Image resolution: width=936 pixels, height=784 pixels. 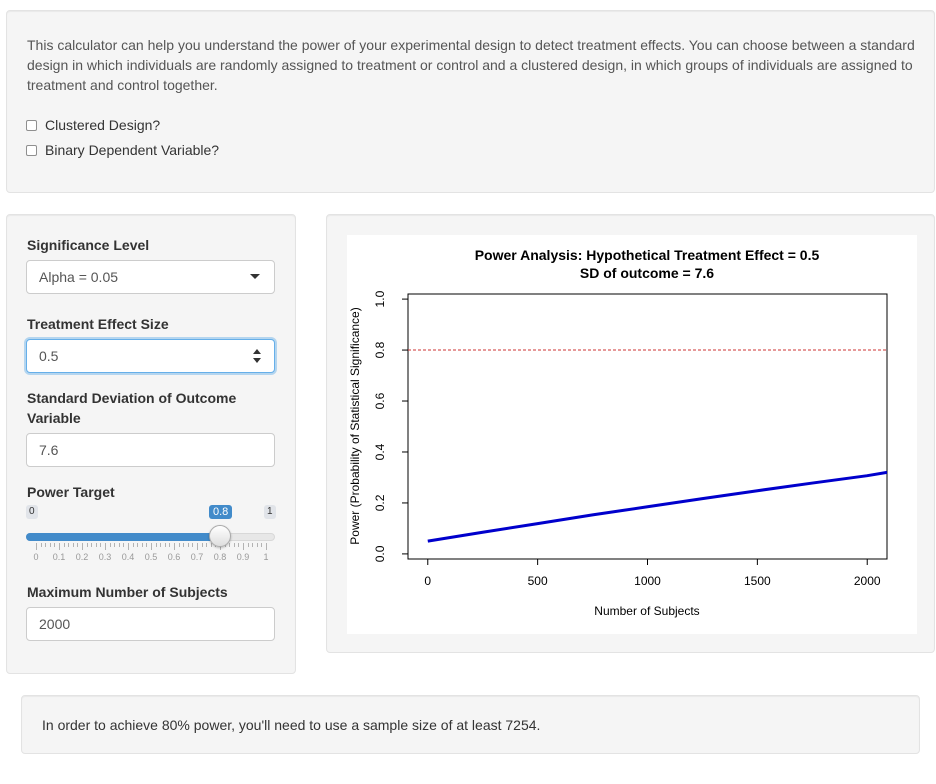 What do you see at coordinates (49, 450) in the screenshot?
I see `sd-outcome-value: 7.6` at bounding box center [49, 450].